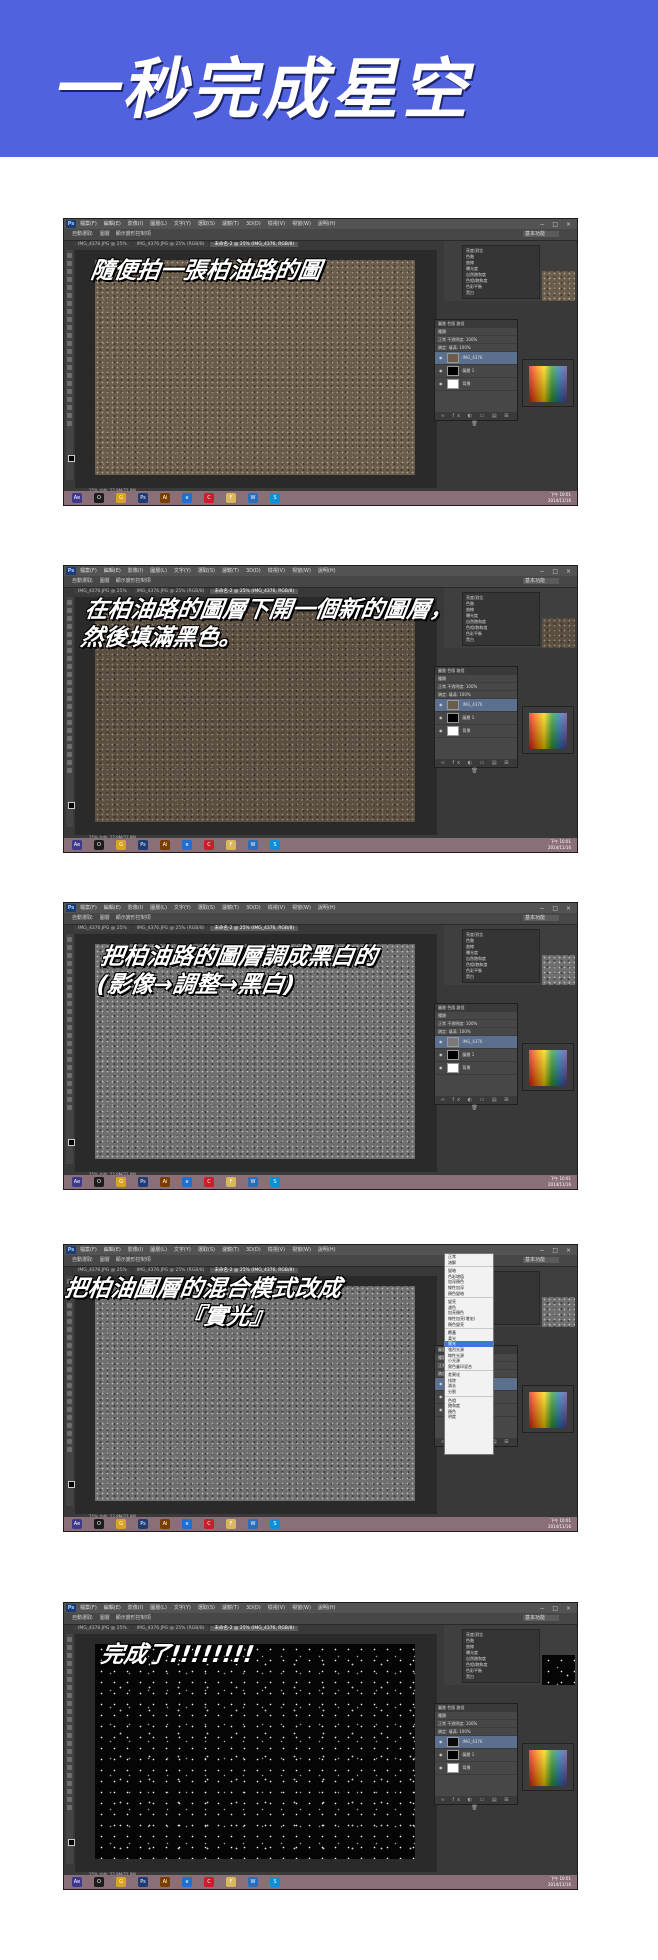 This screenshot has width=658, height=1960. Describe the element at coordinates (275, 845) in the screenshot. I see `taskbar-app-icon: S` at that location.